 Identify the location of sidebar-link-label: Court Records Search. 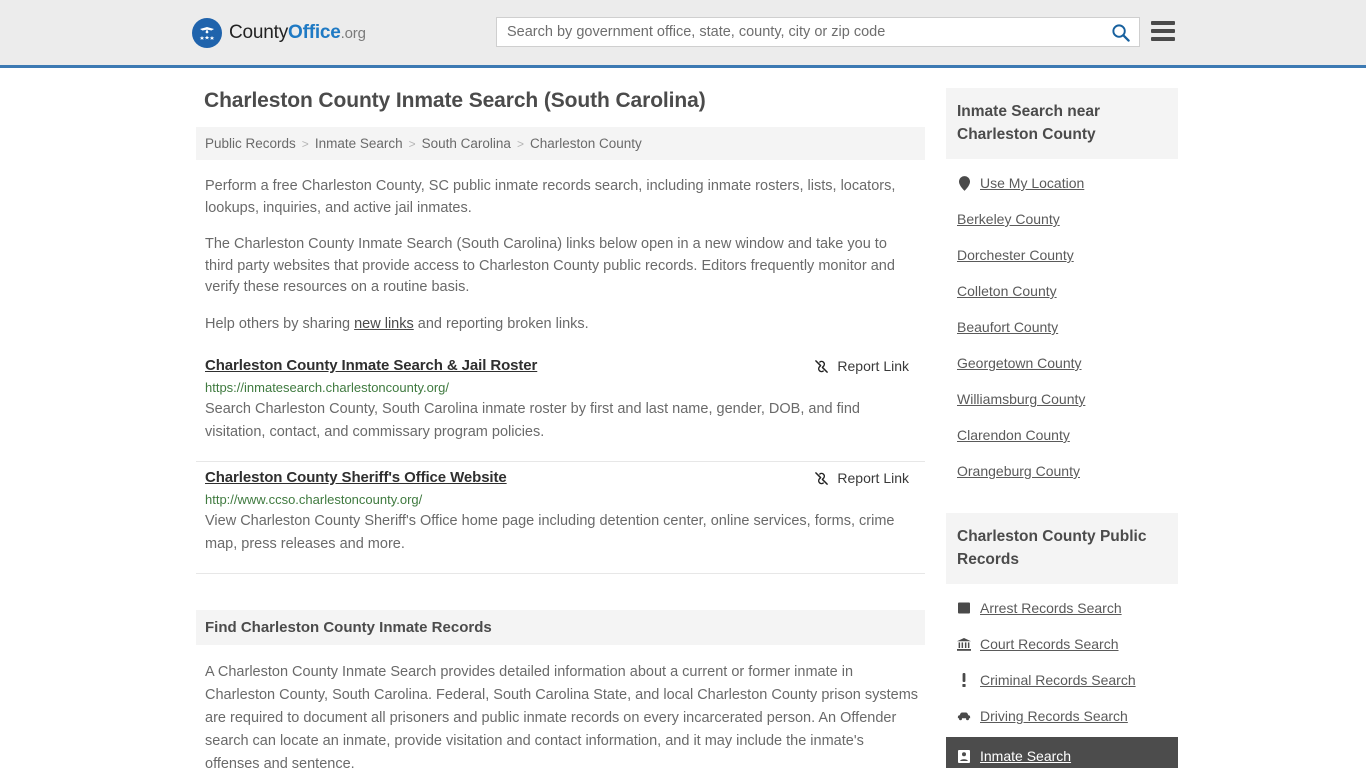
(1049, 644).